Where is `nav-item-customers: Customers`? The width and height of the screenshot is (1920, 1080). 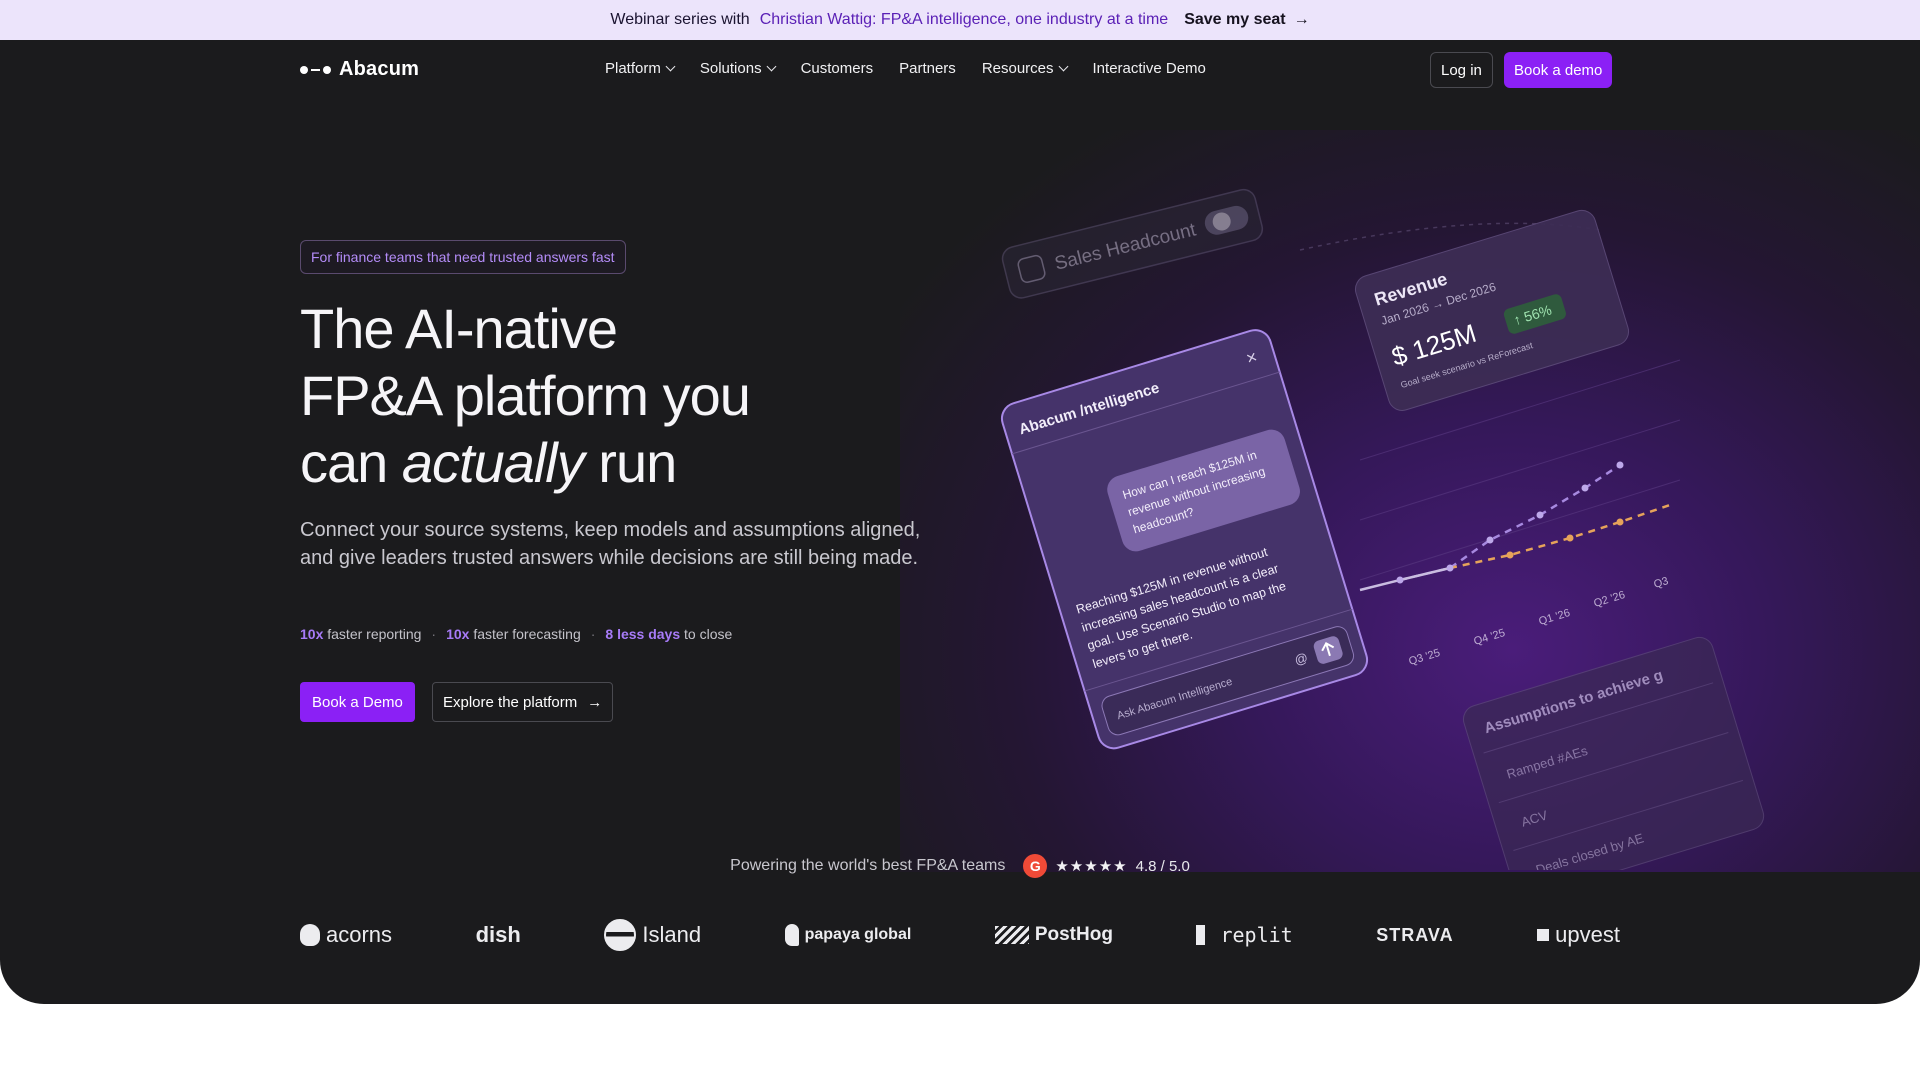
nav-item-customers: Customers is located at coordinates (837, 68).